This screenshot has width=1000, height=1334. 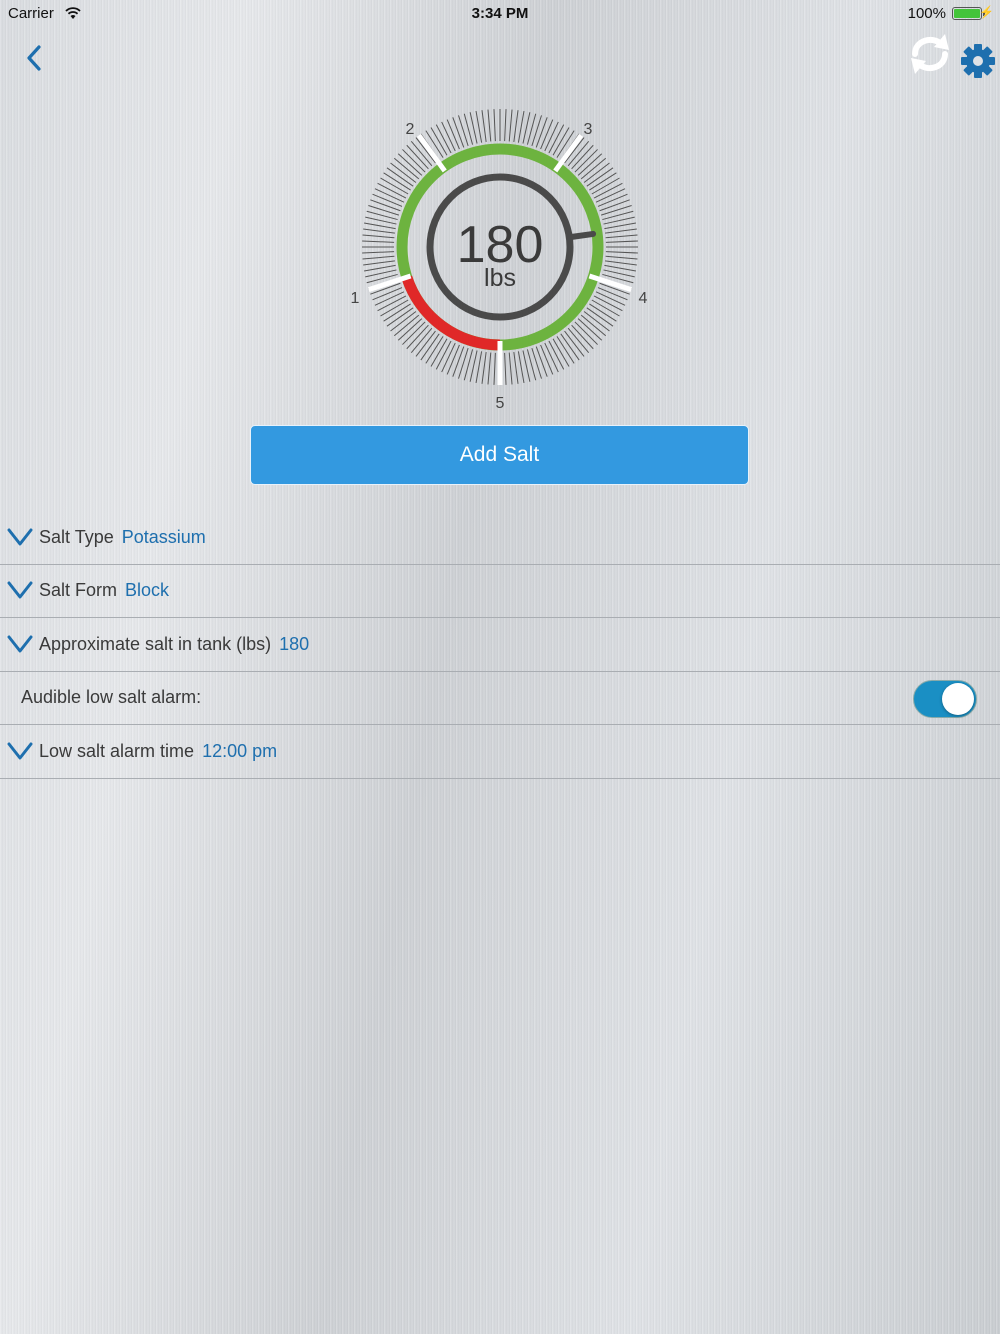 What do you see at coordinates (958, 699) in the screenshot?
I see `toggle-knob` at bounding box center [958, 699].